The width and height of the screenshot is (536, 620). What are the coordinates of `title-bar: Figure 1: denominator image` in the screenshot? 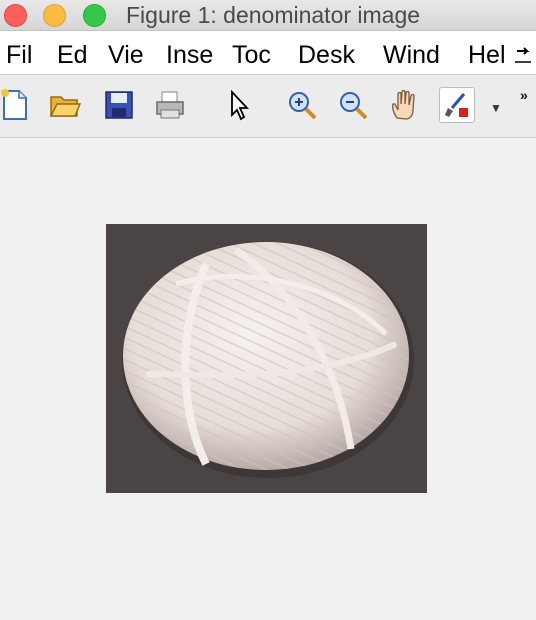 It's located at (268, 15).